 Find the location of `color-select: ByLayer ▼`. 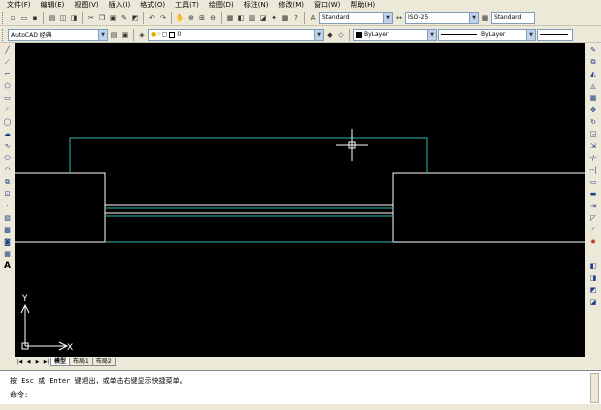

color-select: ByLayer ▼ is located at coordinates (395, 34).